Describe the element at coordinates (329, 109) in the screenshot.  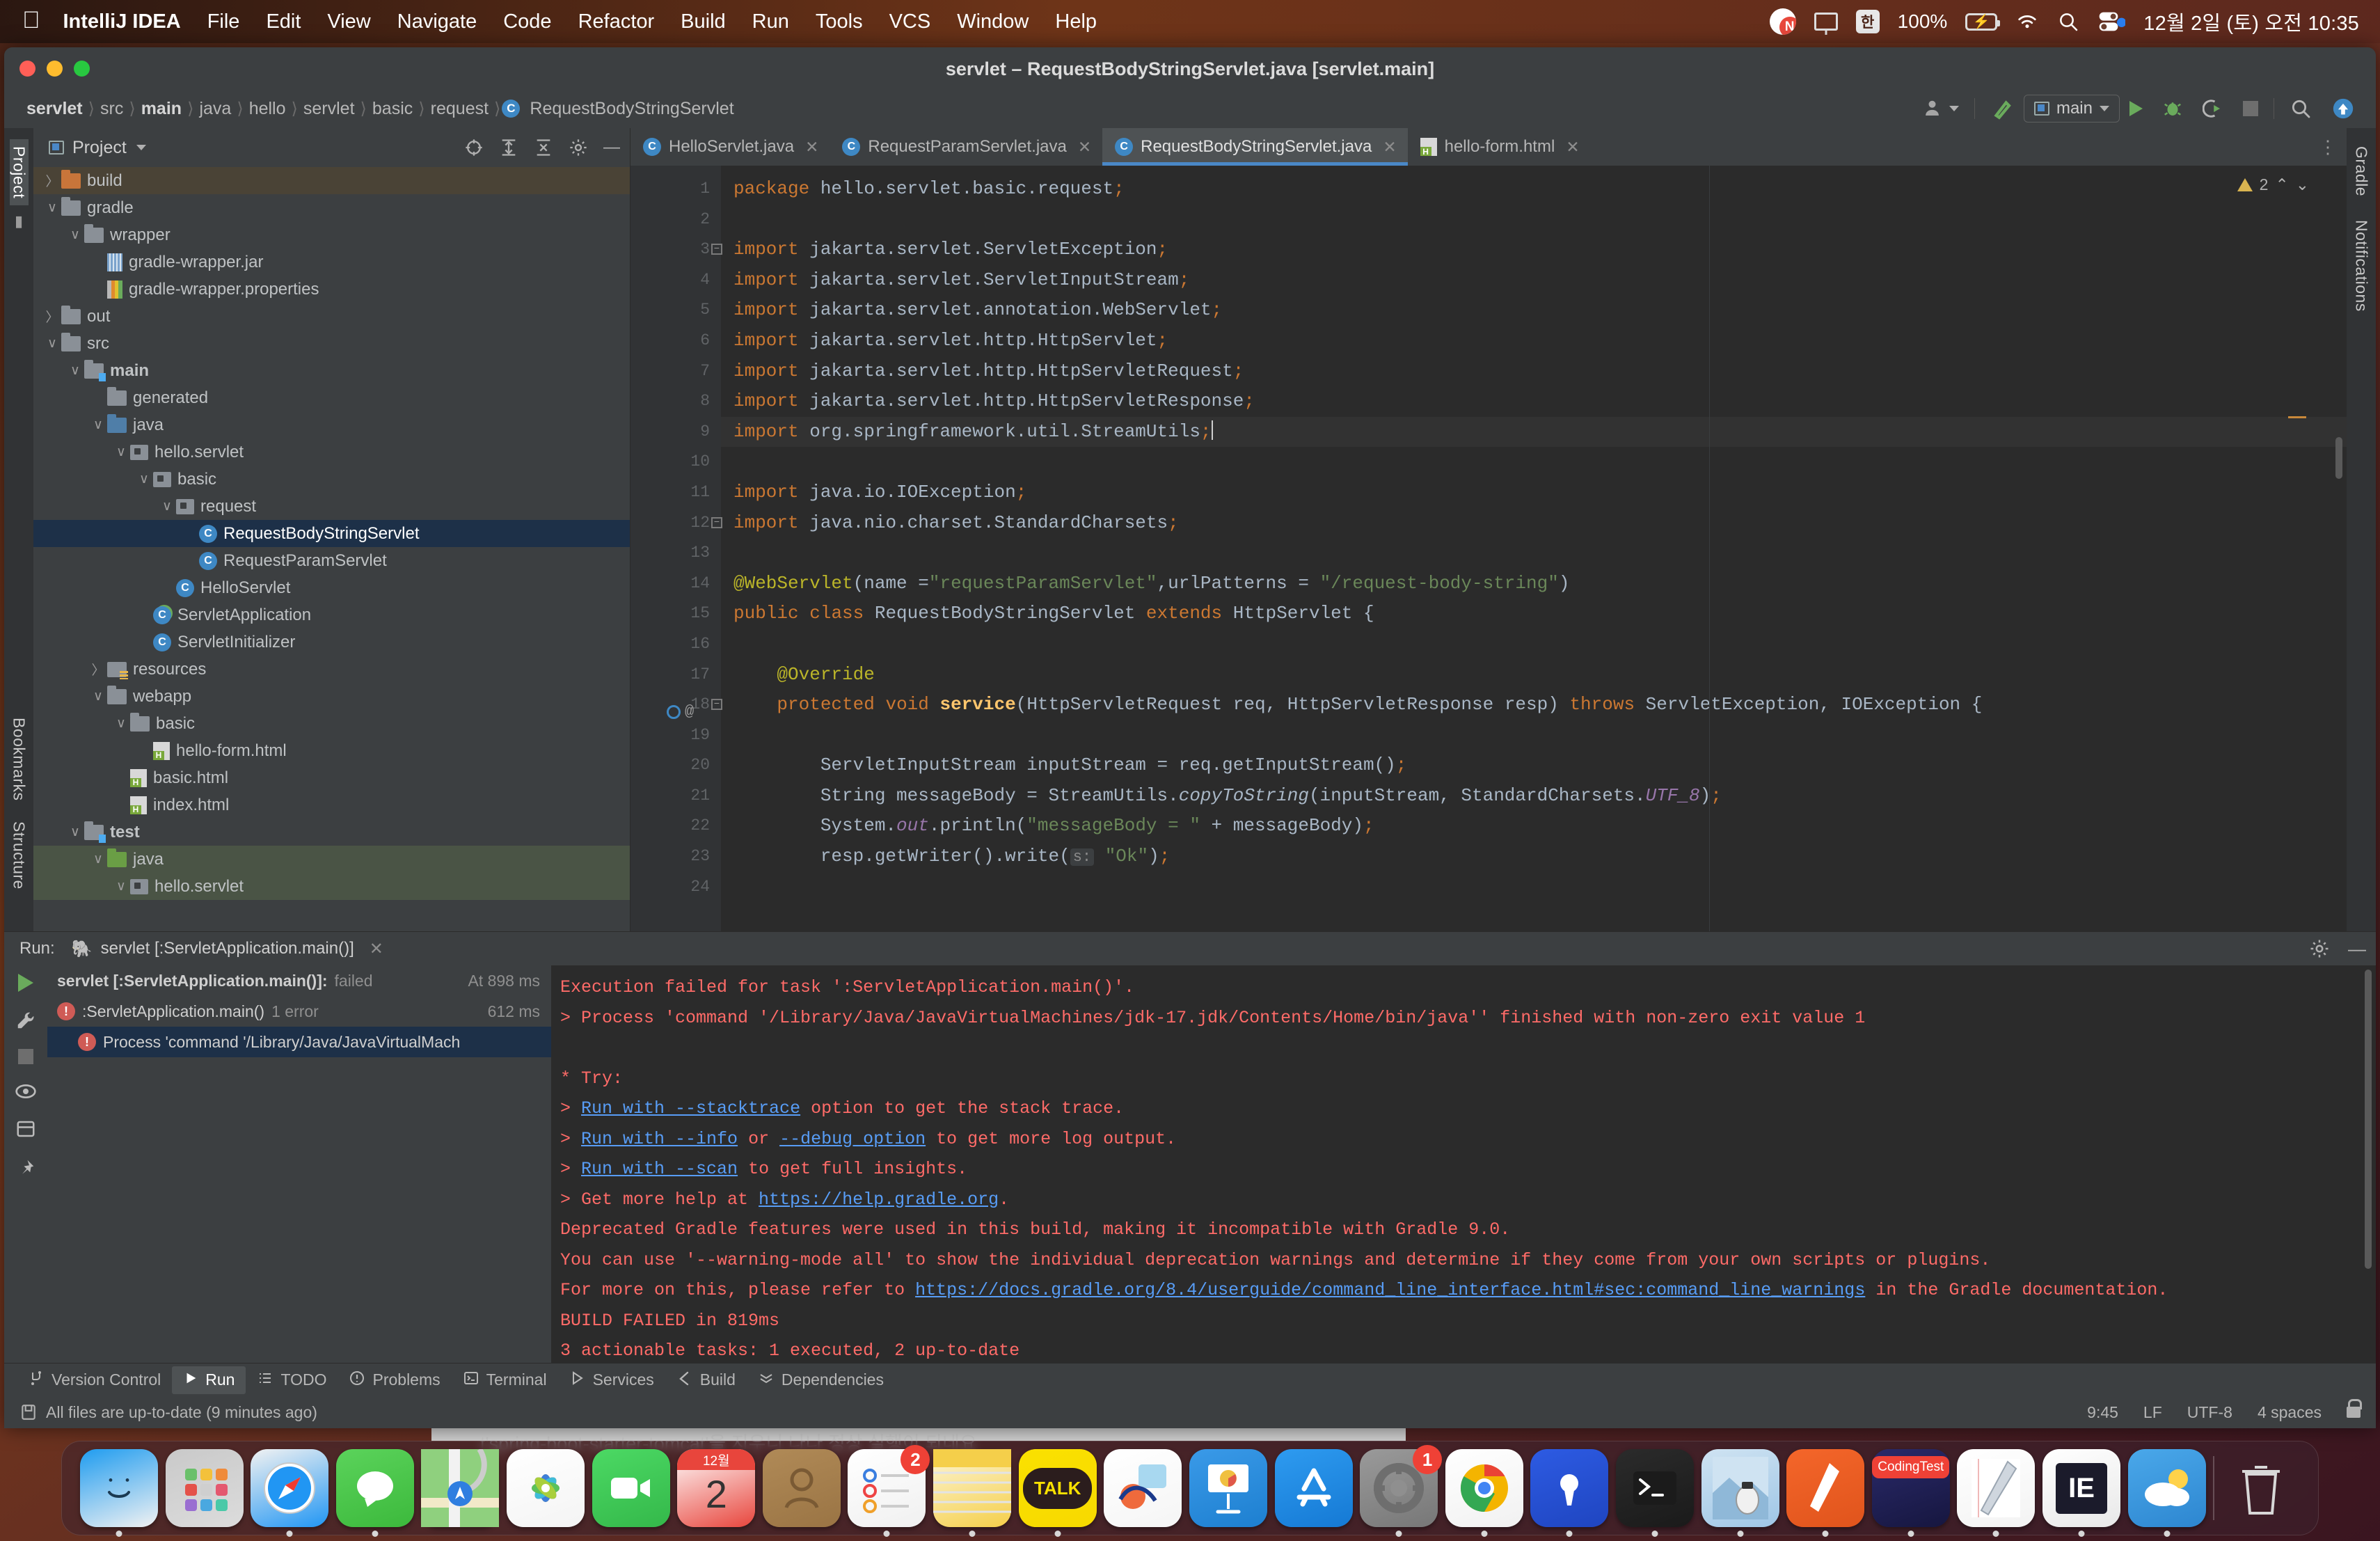
I see `breadcrumb-servlet-pkg: servlet` at that location.